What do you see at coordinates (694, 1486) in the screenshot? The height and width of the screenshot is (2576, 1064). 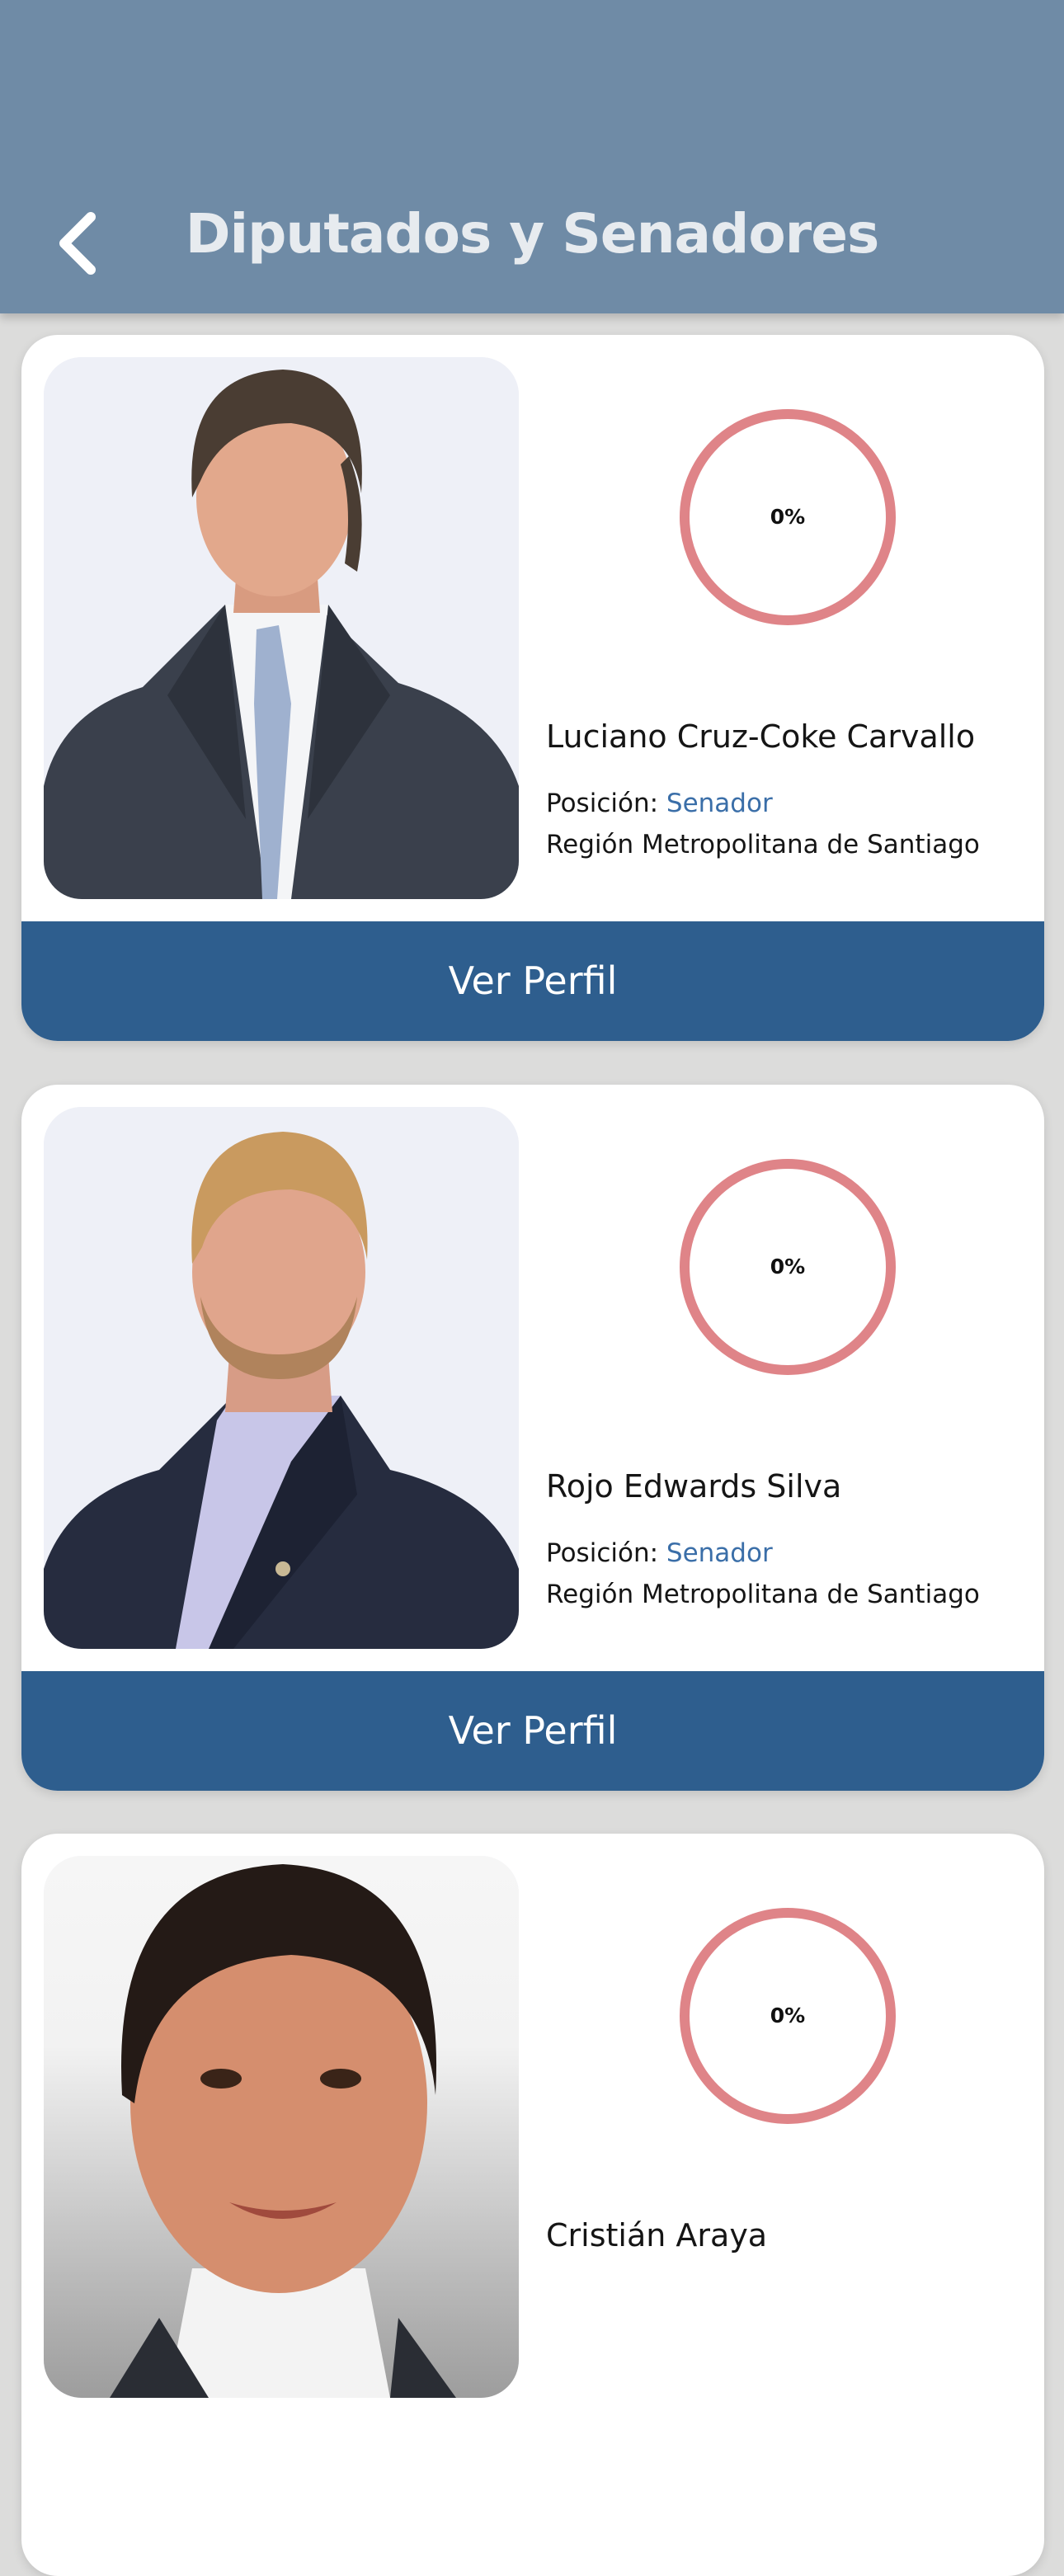 I see `person-name: Rojo Edwards Silva` at bounding box center [694, 1486].